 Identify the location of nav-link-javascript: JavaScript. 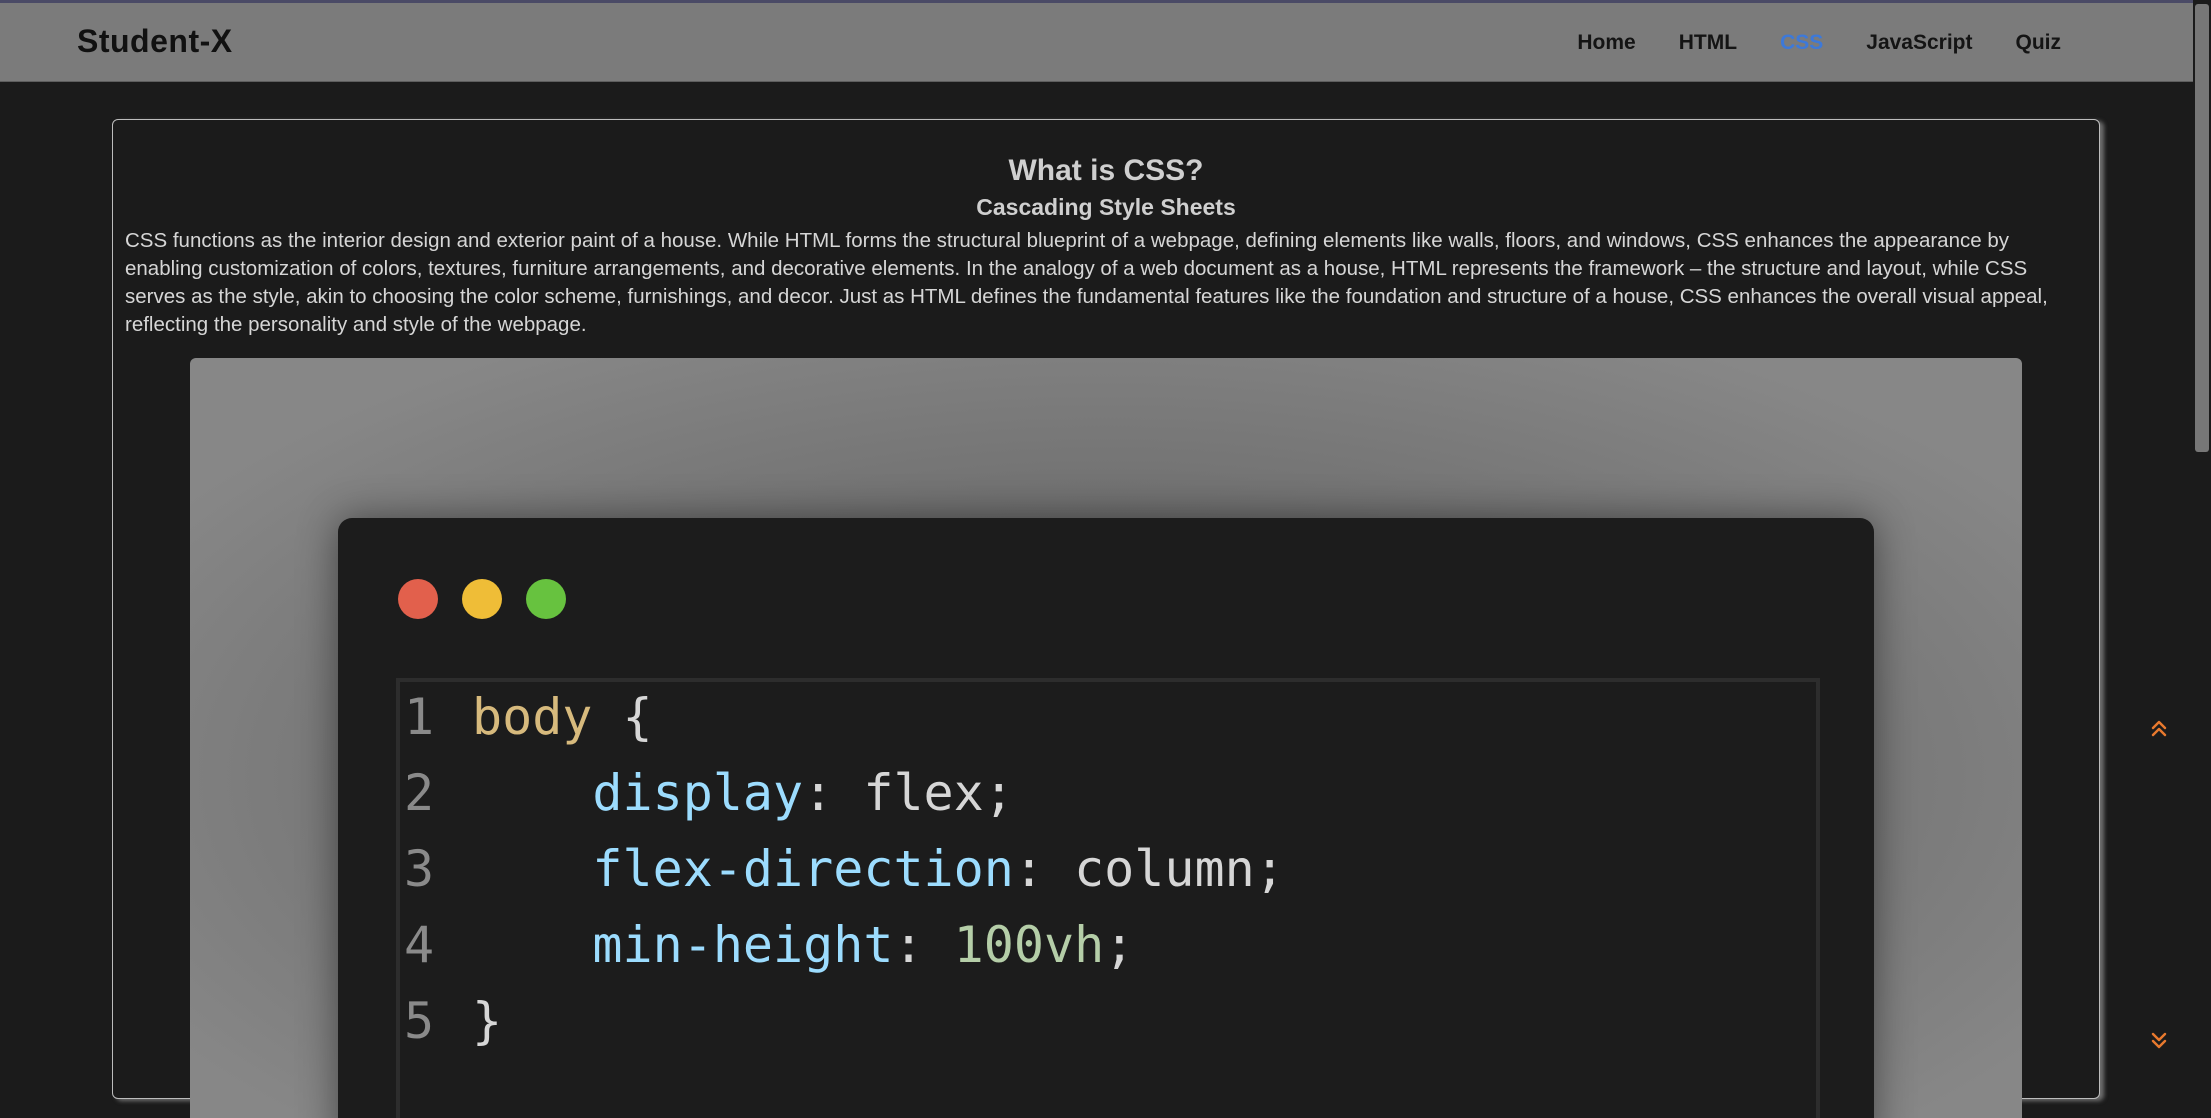
(1919, 43).